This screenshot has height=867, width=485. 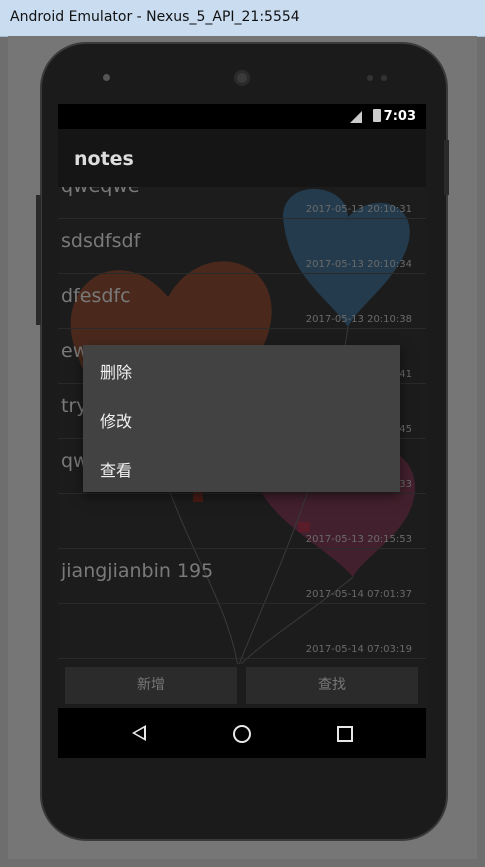 What do you see at coordinates (116, 470) in the screenshot?
I see `menu-item-label: 查看` at bounding box center [116, 470].